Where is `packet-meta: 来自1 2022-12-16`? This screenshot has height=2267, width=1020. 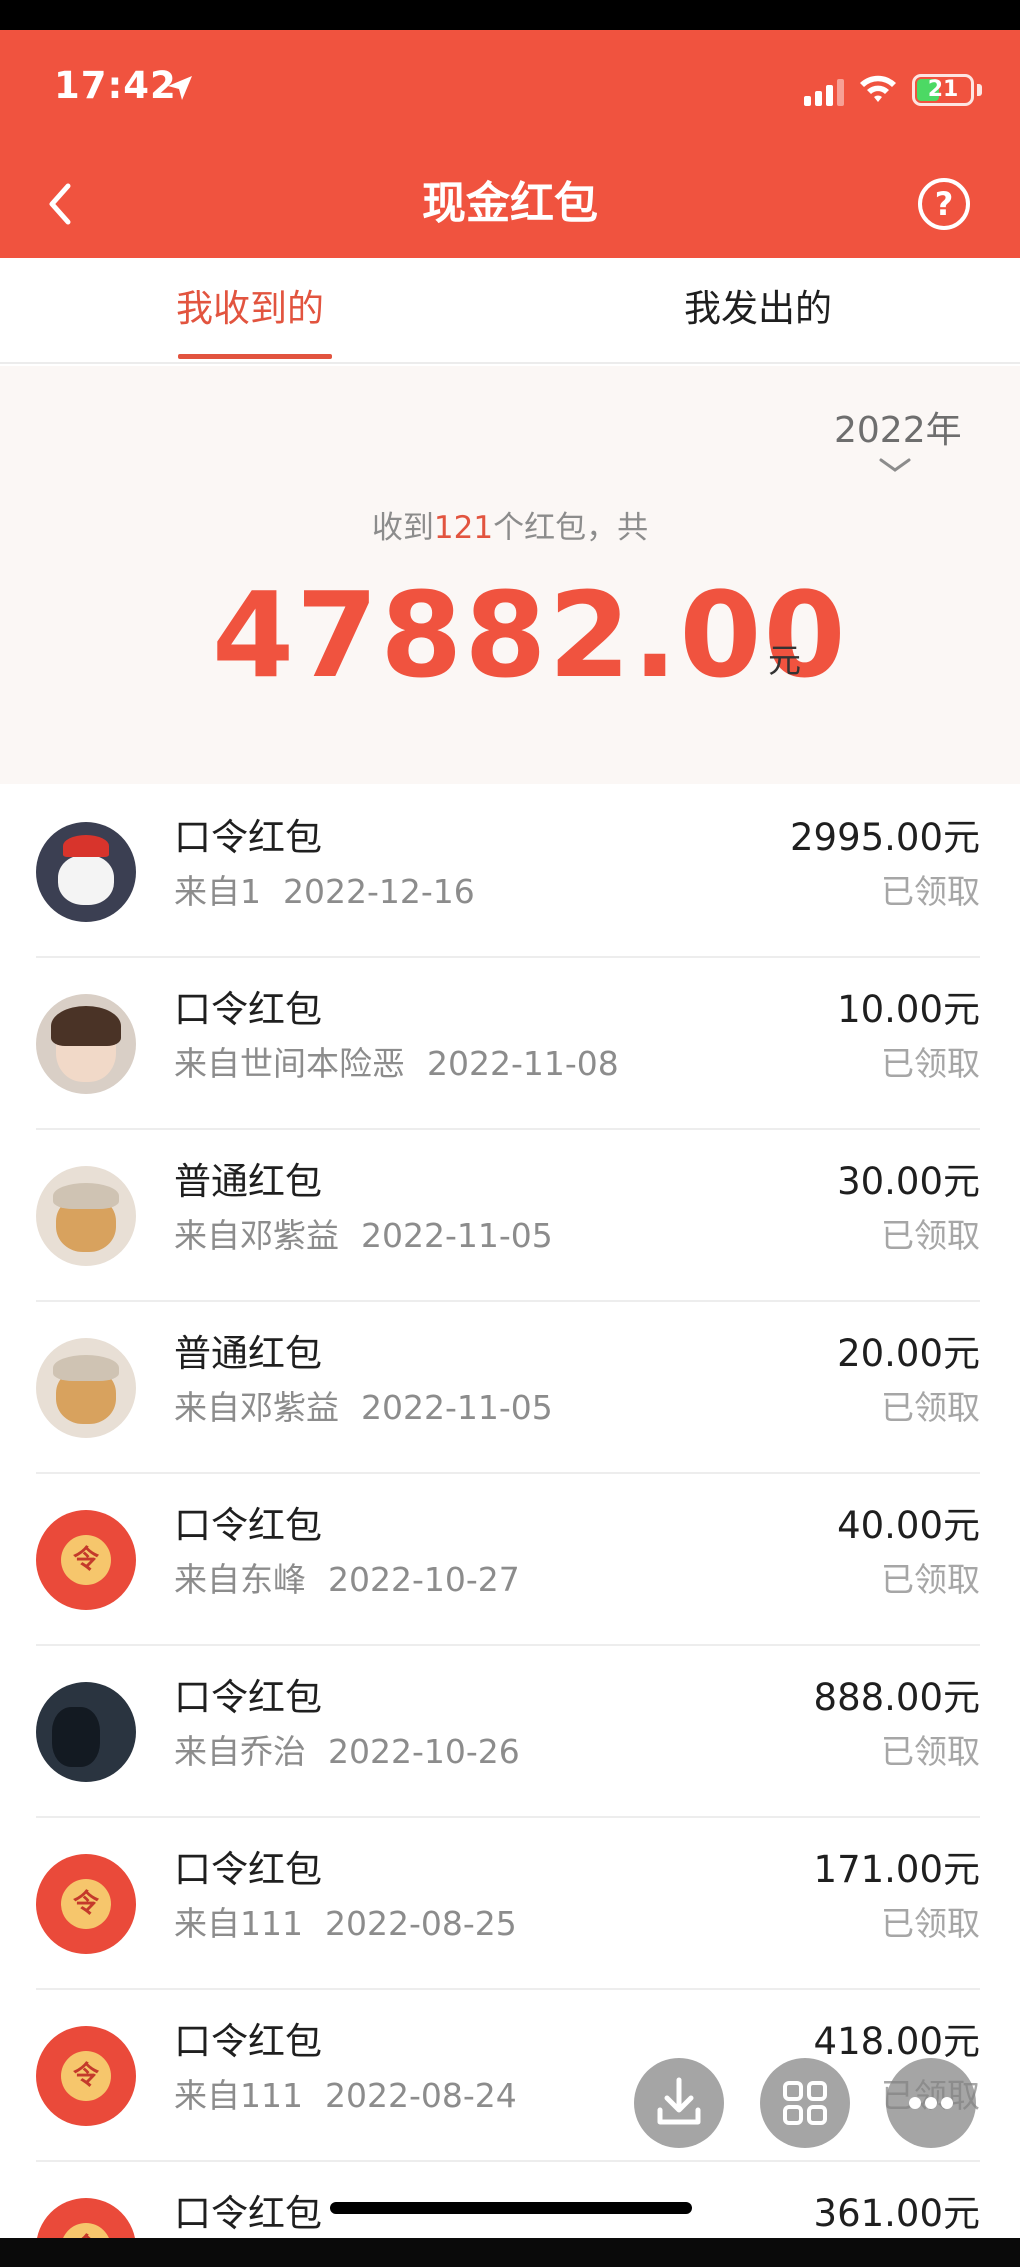 packet-meta: 来自1 2022-12-16 is located at coordinates (324, 892).